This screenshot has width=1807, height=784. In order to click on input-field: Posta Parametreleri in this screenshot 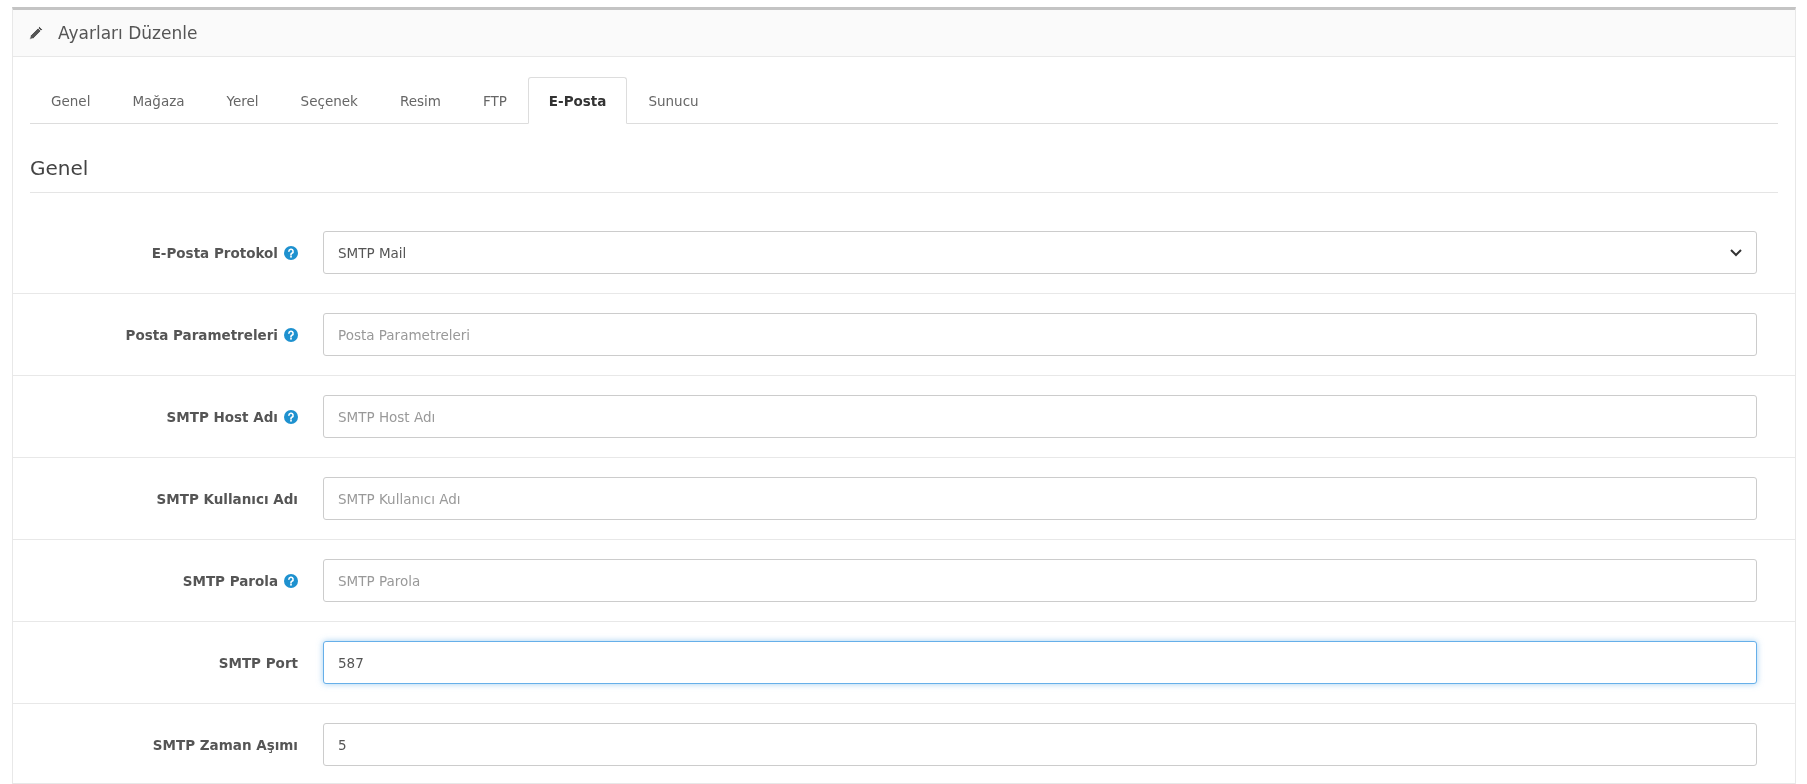, I will do `click(1040, 334)`.